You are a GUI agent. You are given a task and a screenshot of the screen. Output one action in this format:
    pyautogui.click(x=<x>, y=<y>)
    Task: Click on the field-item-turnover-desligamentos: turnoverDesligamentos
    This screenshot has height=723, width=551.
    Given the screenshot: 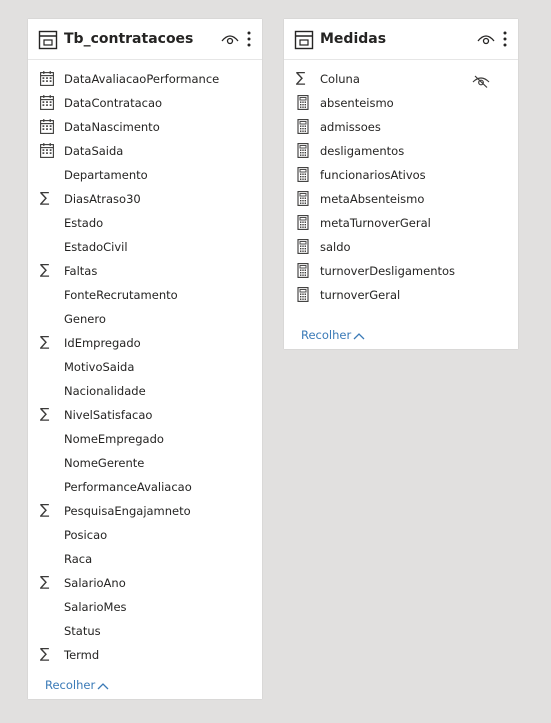 What is the action you would take?
    pyautogui.click(x=401, y=271)
    